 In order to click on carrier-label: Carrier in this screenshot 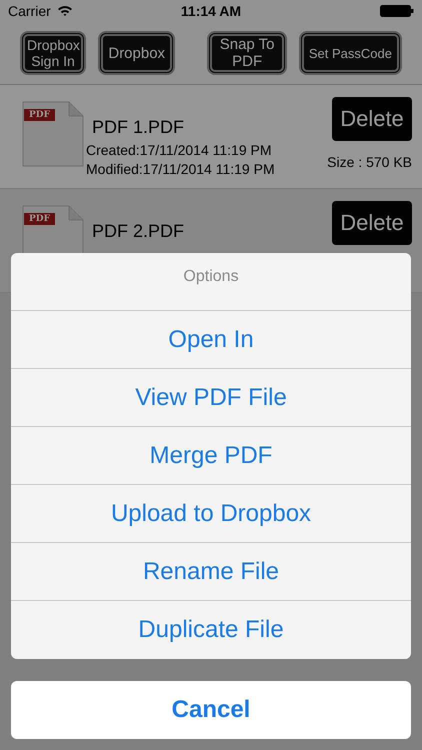, I will do `click(29, 11)`.